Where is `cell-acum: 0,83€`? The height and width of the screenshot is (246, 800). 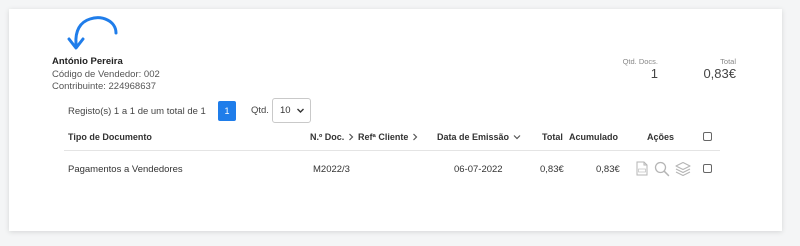 cell-acum: 0,83€ is located at coordinates (608, 169).